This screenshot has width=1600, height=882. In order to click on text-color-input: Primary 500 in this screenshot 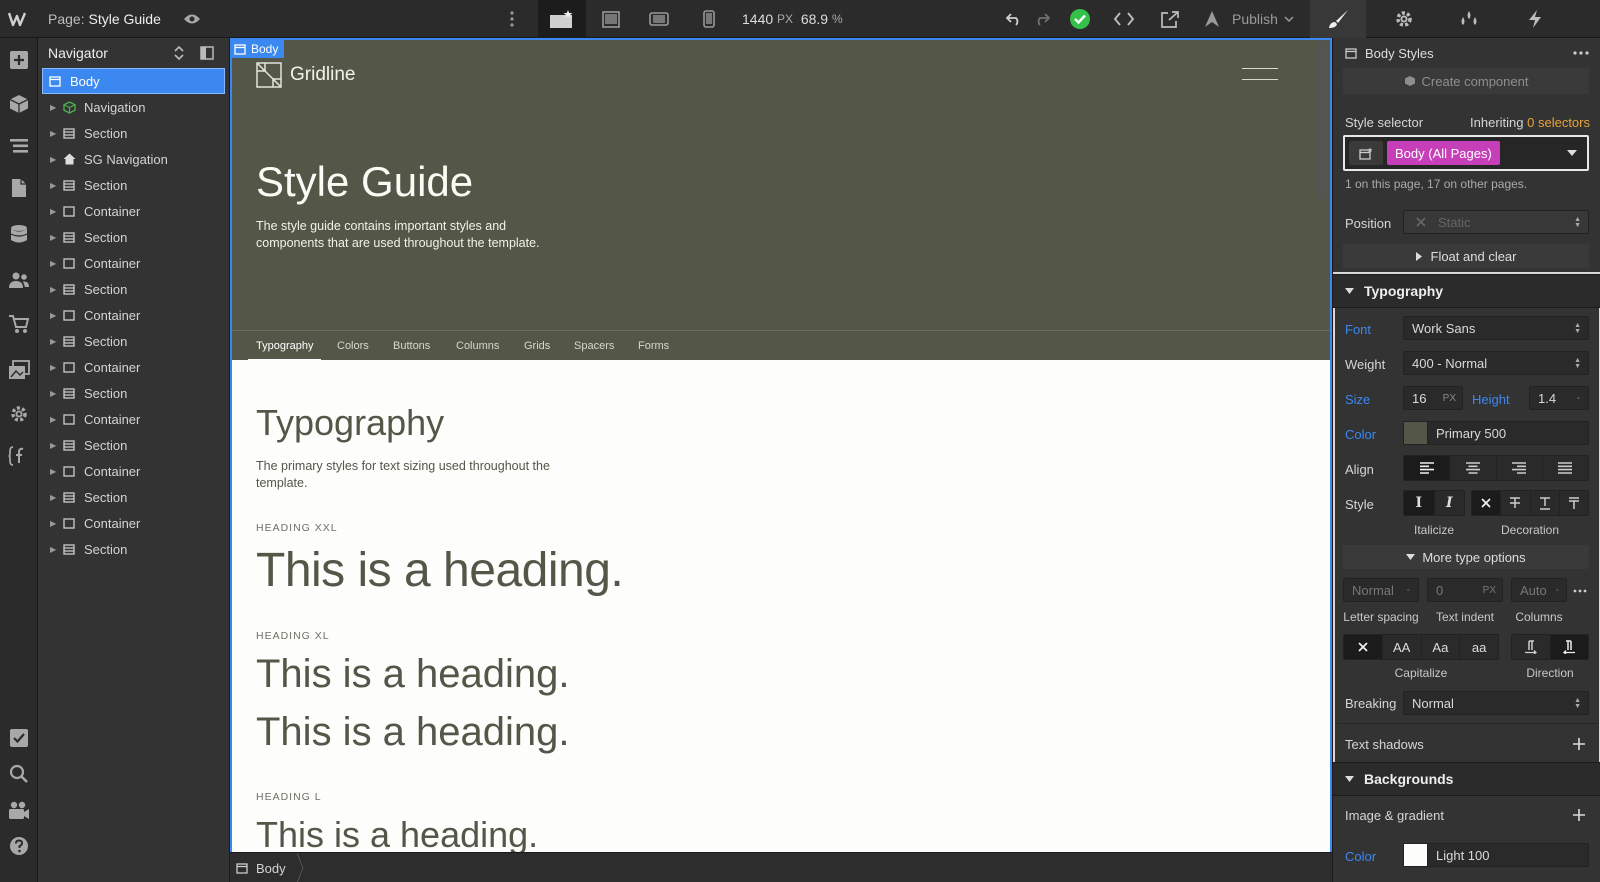, I will do `click(1496, 433)`.